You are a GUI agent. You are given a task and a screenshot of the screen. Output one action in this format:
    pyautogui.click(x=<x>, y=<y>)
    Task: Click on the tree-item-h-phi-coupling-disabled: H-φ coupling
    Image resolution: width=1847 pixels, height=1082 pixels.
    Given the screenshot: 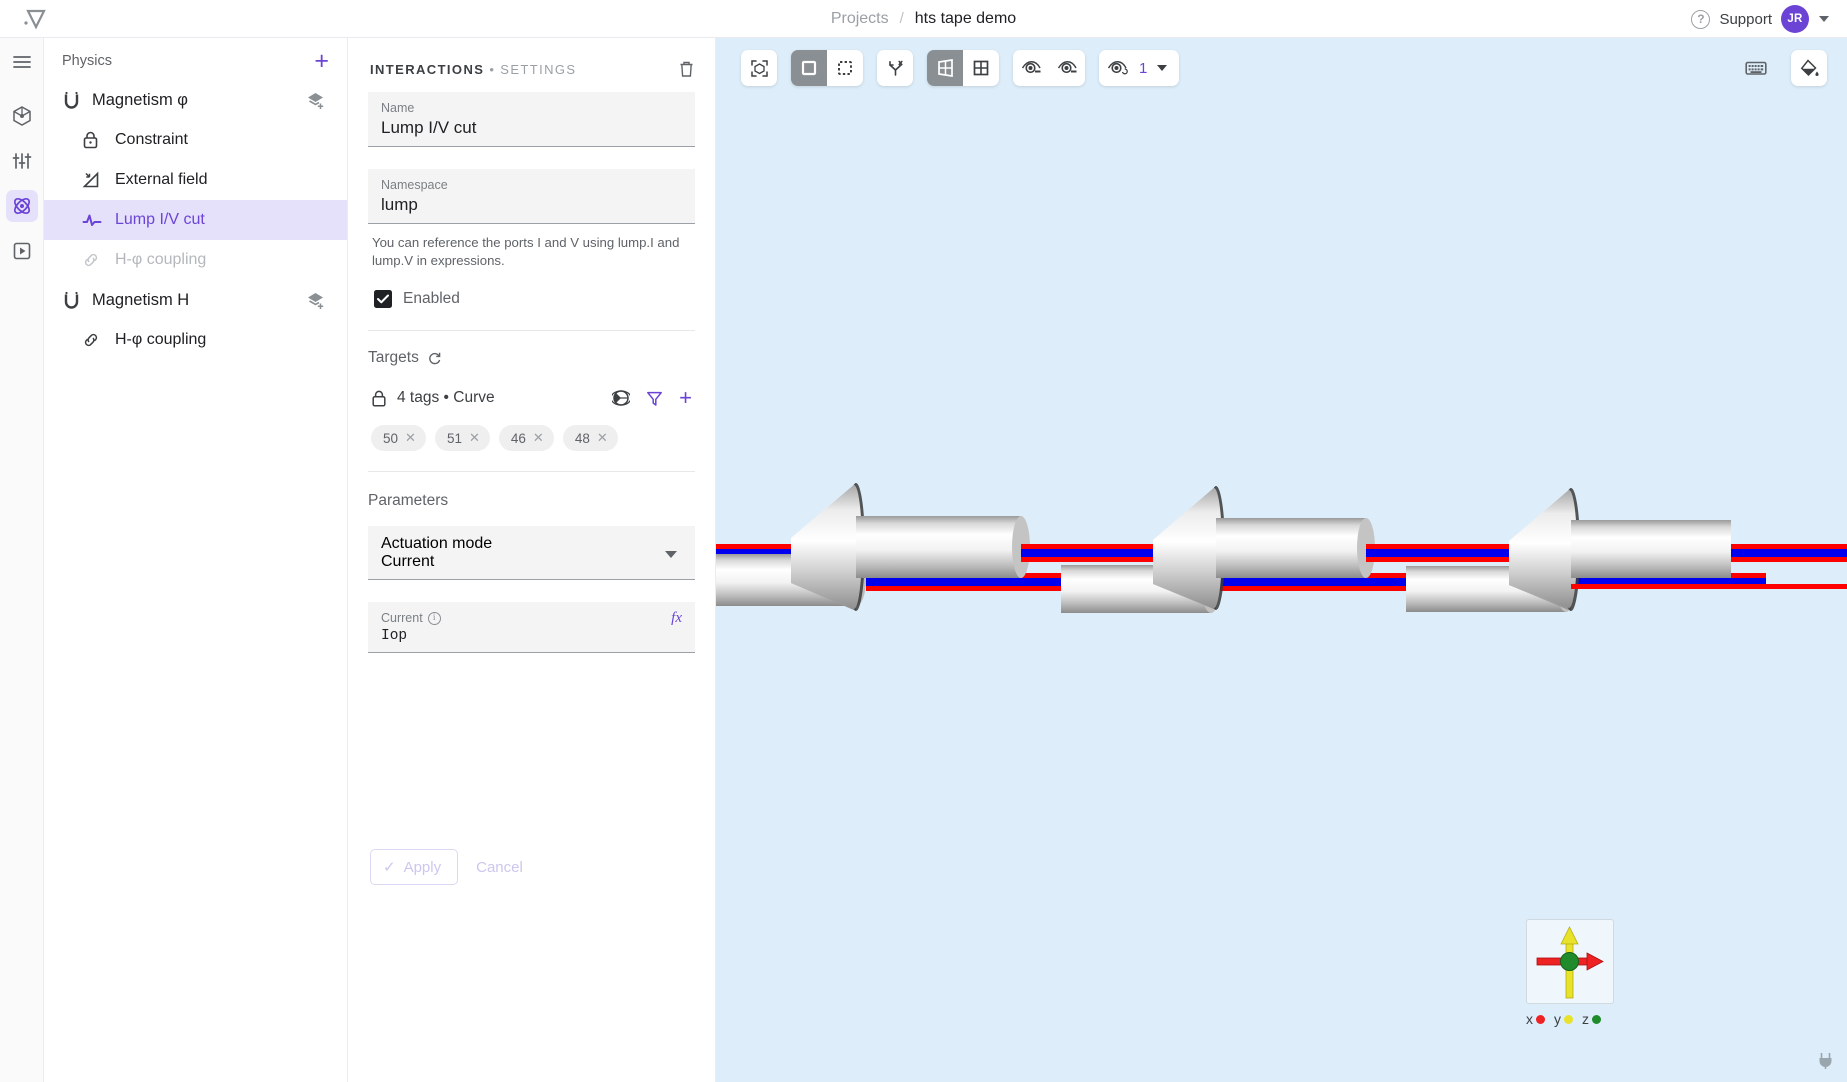 What is the action you would take?
    pyautogui.click(x=195, y=260)
    